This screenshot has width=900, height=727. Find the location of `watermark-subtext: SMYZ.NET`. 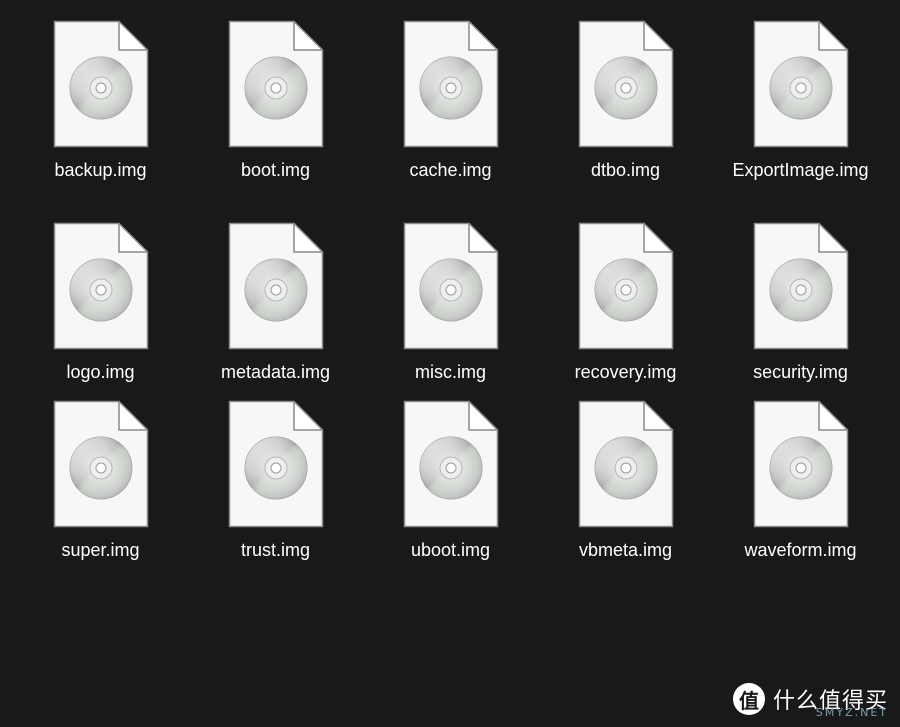

watermark-subtext: SMYZ.NET is located at coordinates (851, 712).